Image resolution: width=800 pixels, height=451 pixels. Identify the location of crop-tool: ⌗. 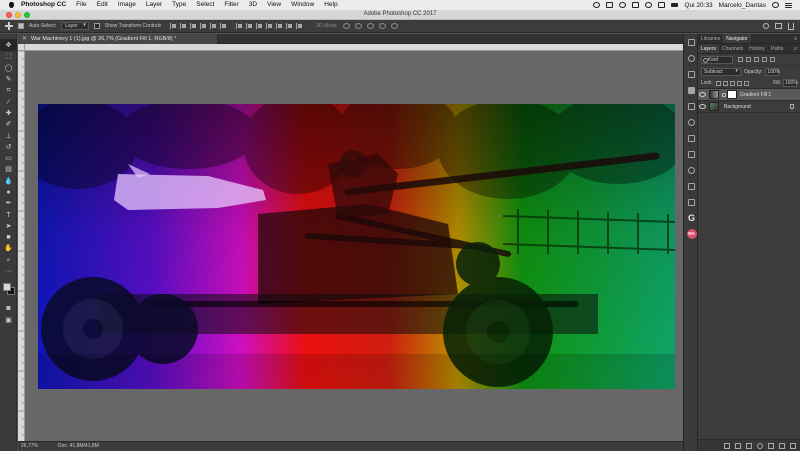
(8, 90).